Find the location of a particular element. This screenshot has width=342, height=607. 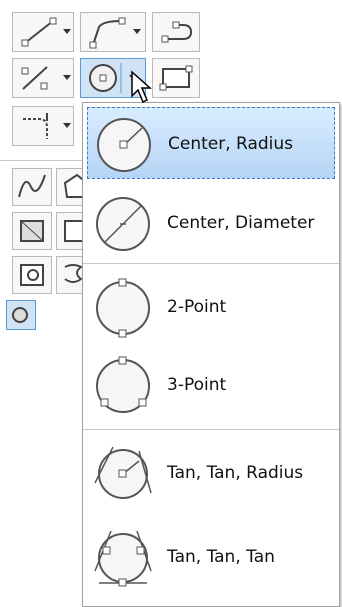

rectangle-button is located at coordinates (176, 78).